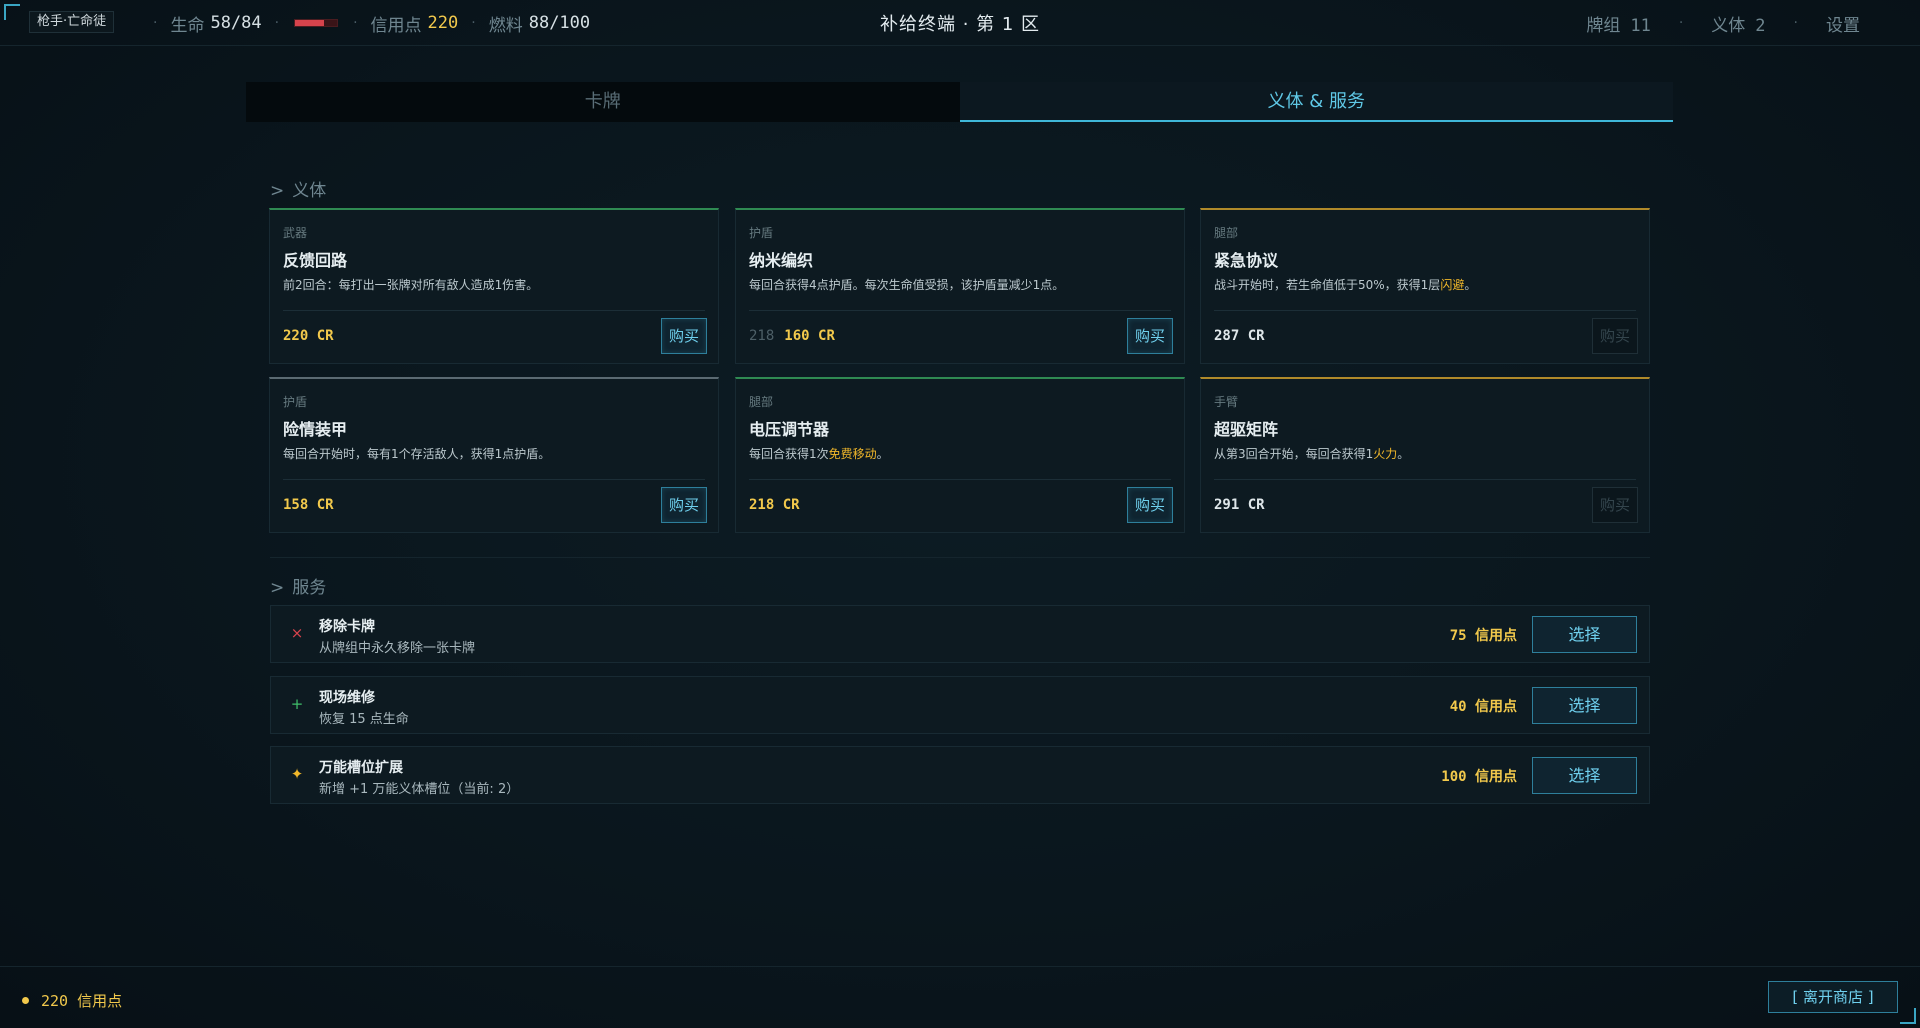 Image resolution: width=1920 pixels, height=1028 pixels. What do you see at coordinates (1603, 25) in the screenshot?
I see `deck-label: 牌组` at bounding box center [1603, 25].